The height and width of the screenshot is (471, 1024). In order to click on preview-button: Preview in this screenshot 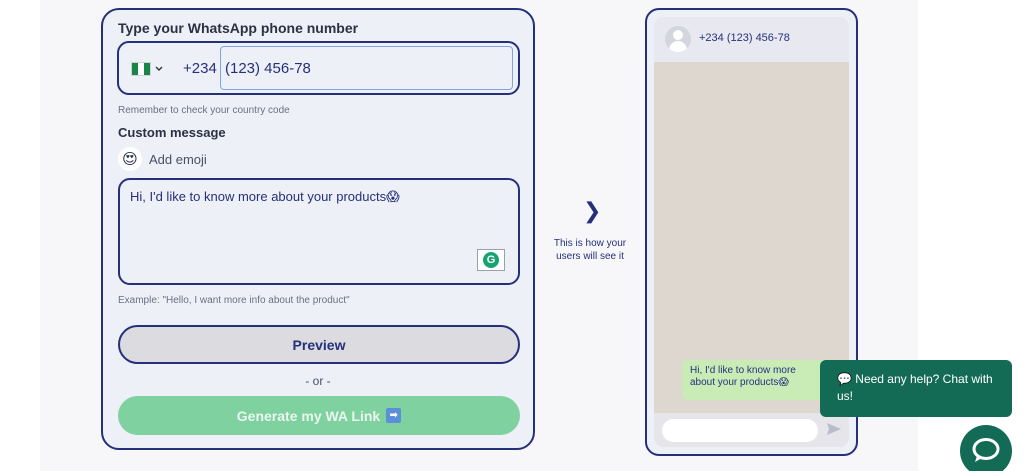, I will do `click(319, 344)`.